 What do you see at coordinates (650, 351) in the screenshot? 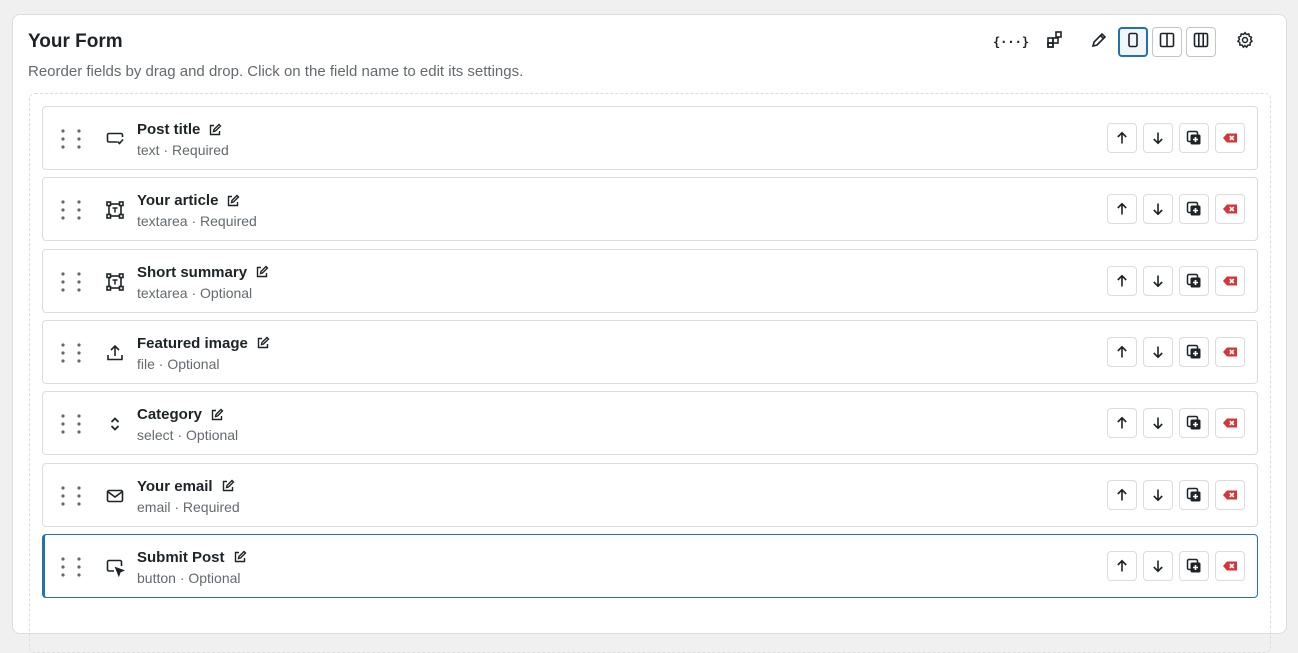
I see `field-row: Featured image file · Optional` at bounding box center [650, 351].